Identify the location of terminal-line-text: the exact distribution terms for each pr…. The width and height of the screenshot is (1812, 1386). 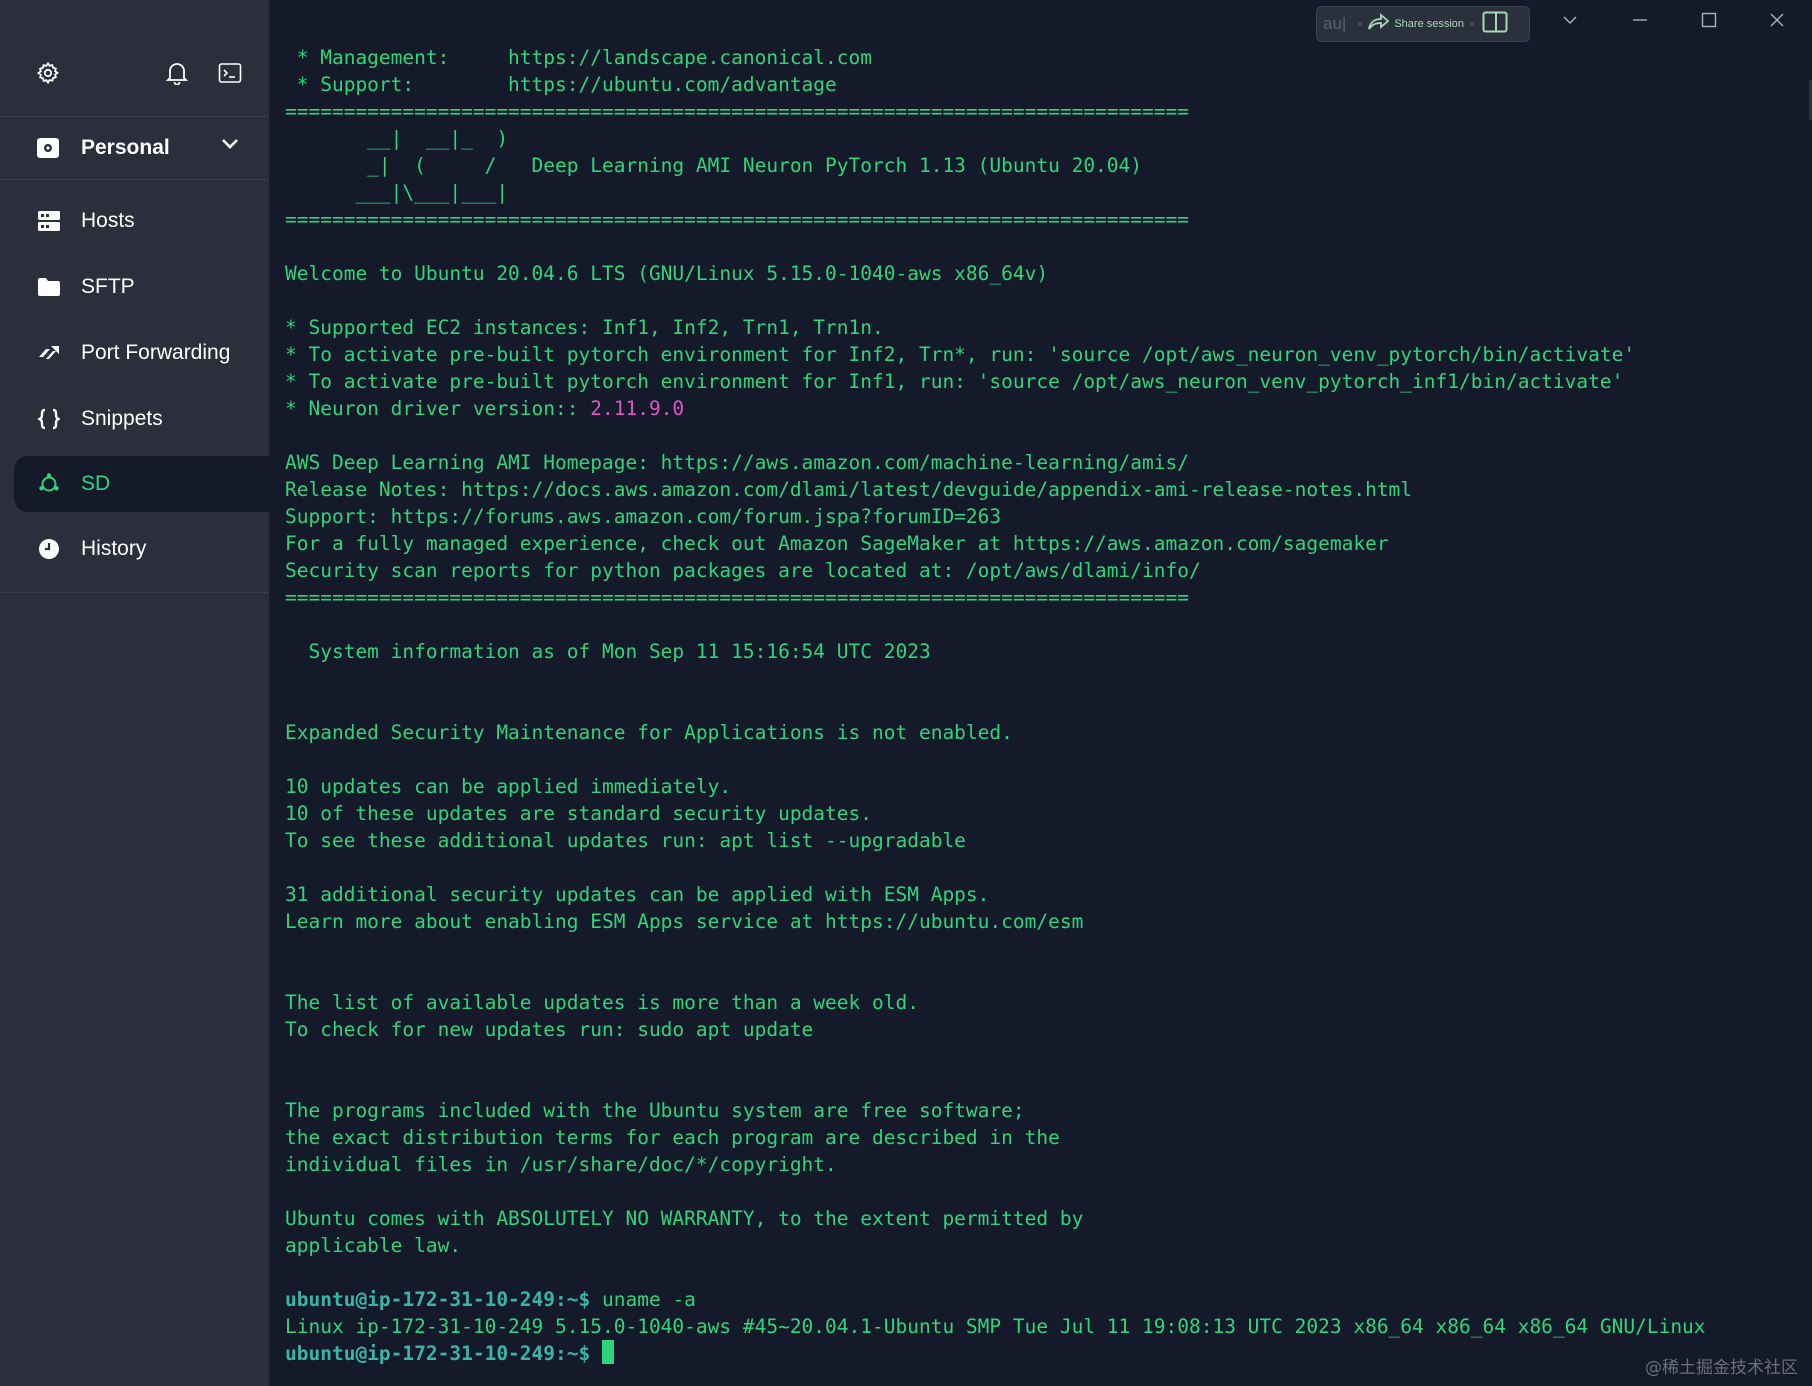
(672, 1137).